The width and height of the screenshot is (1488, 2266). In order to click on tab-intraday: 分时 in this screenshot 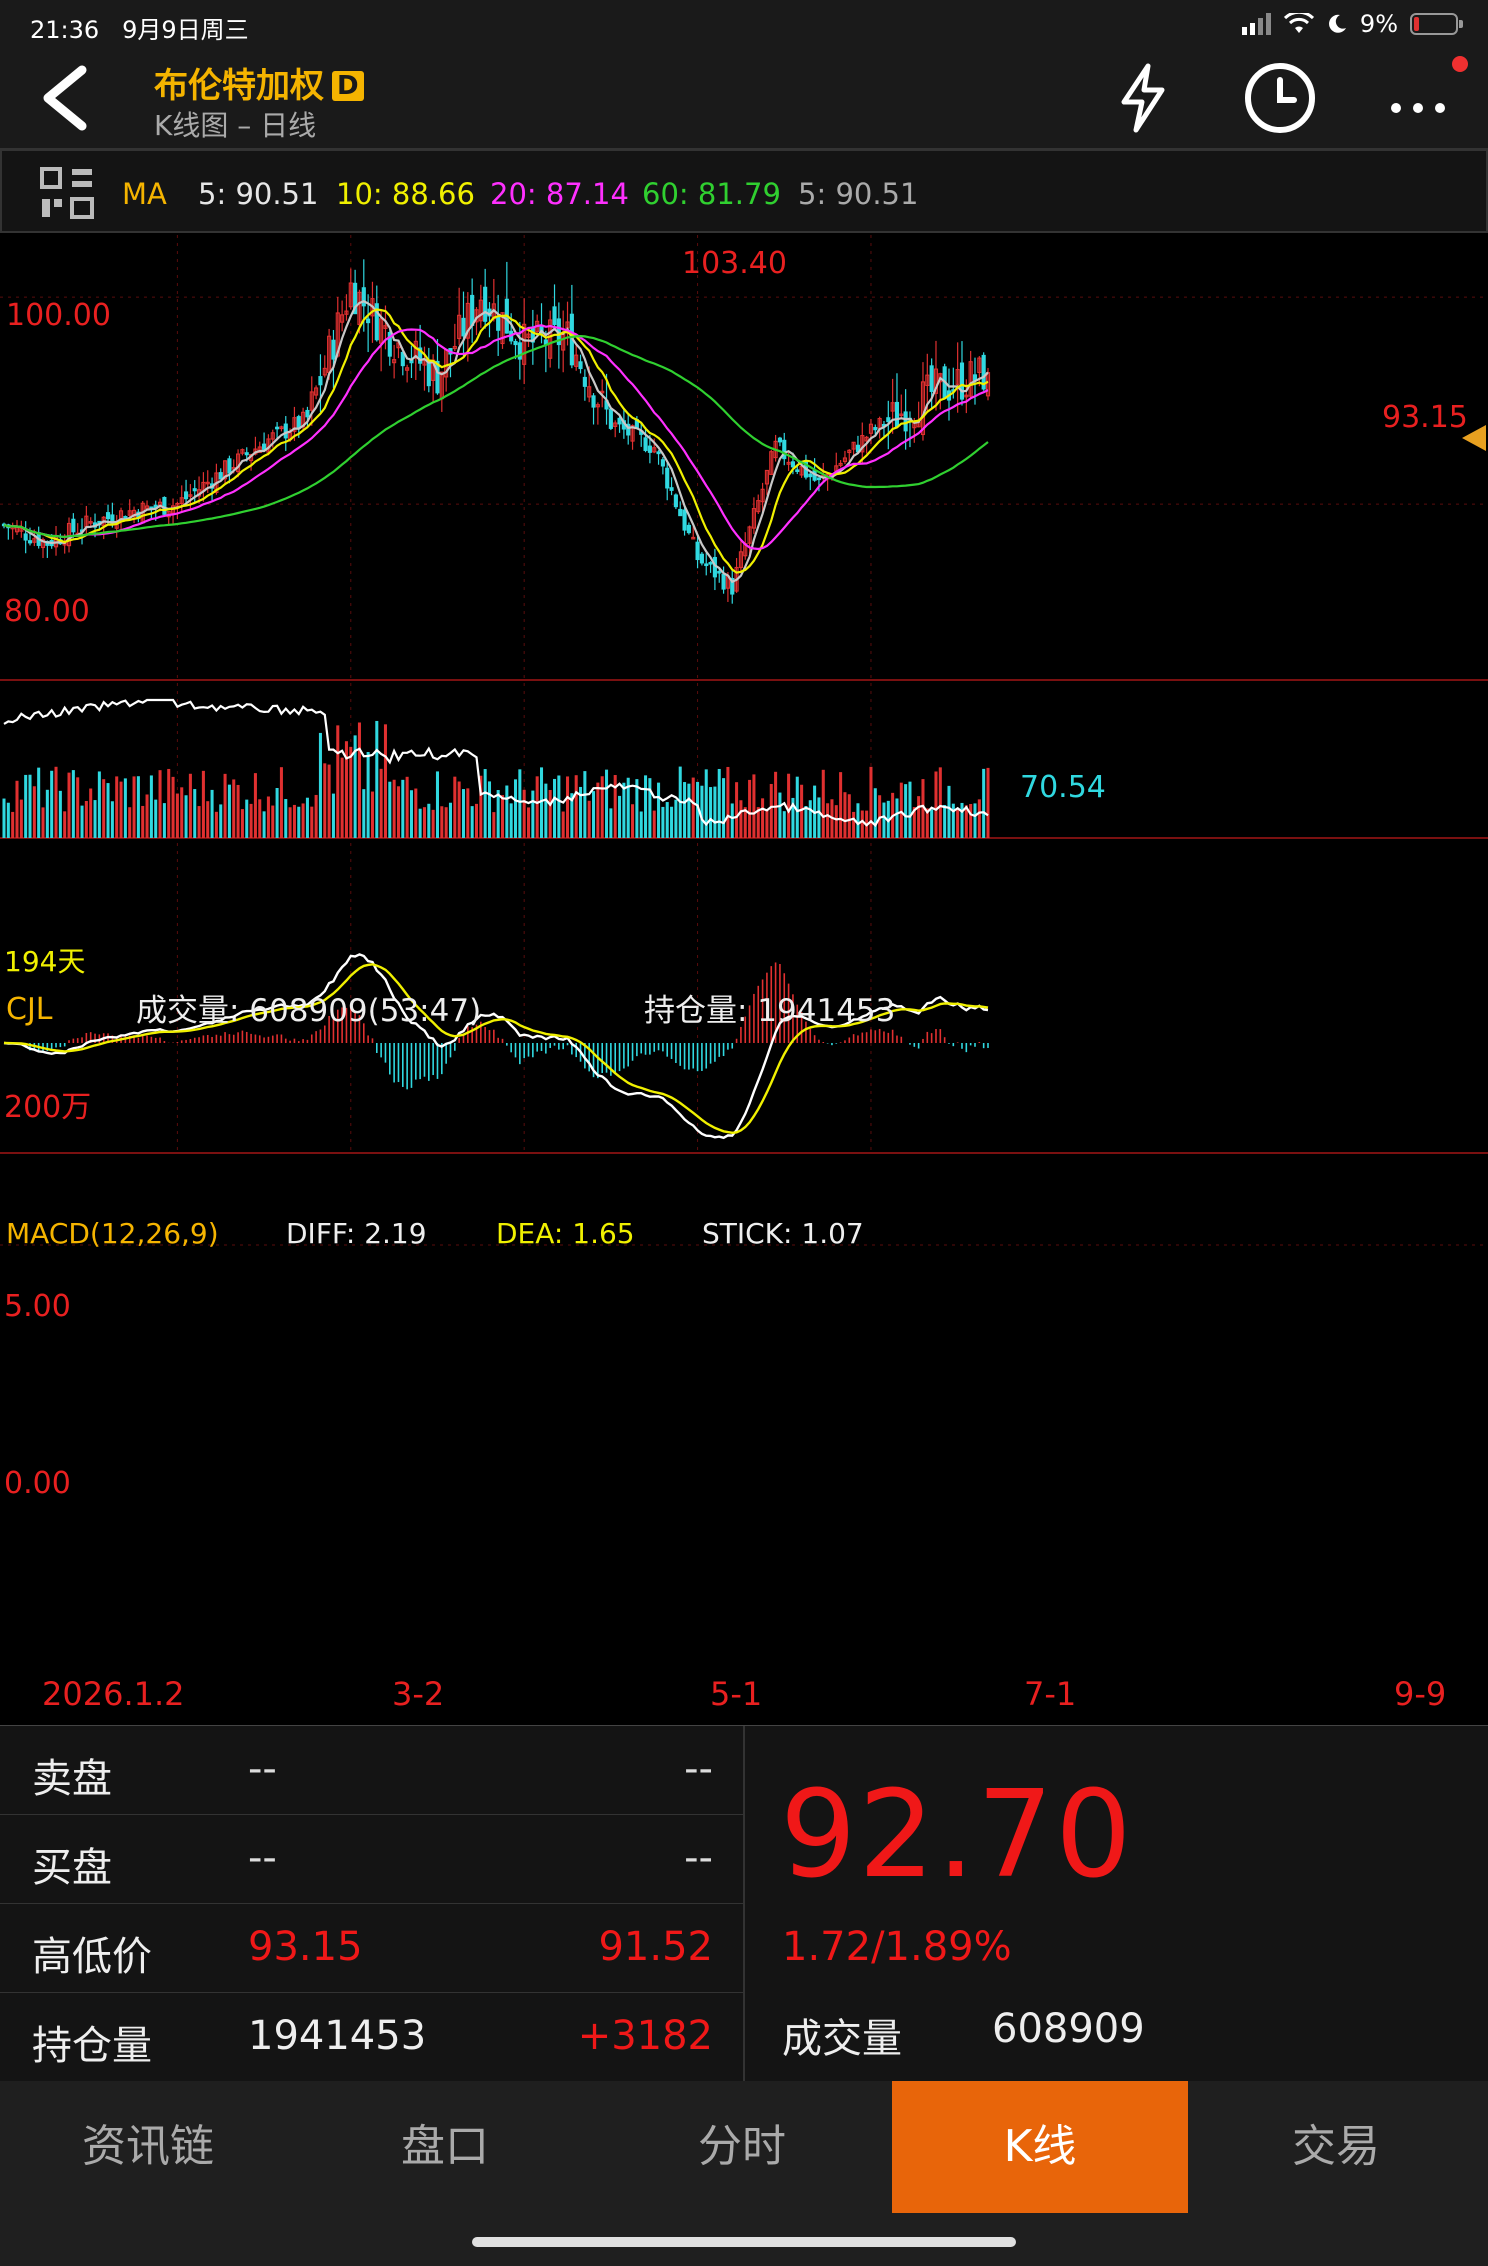, I will do `click(742, 2147)`.